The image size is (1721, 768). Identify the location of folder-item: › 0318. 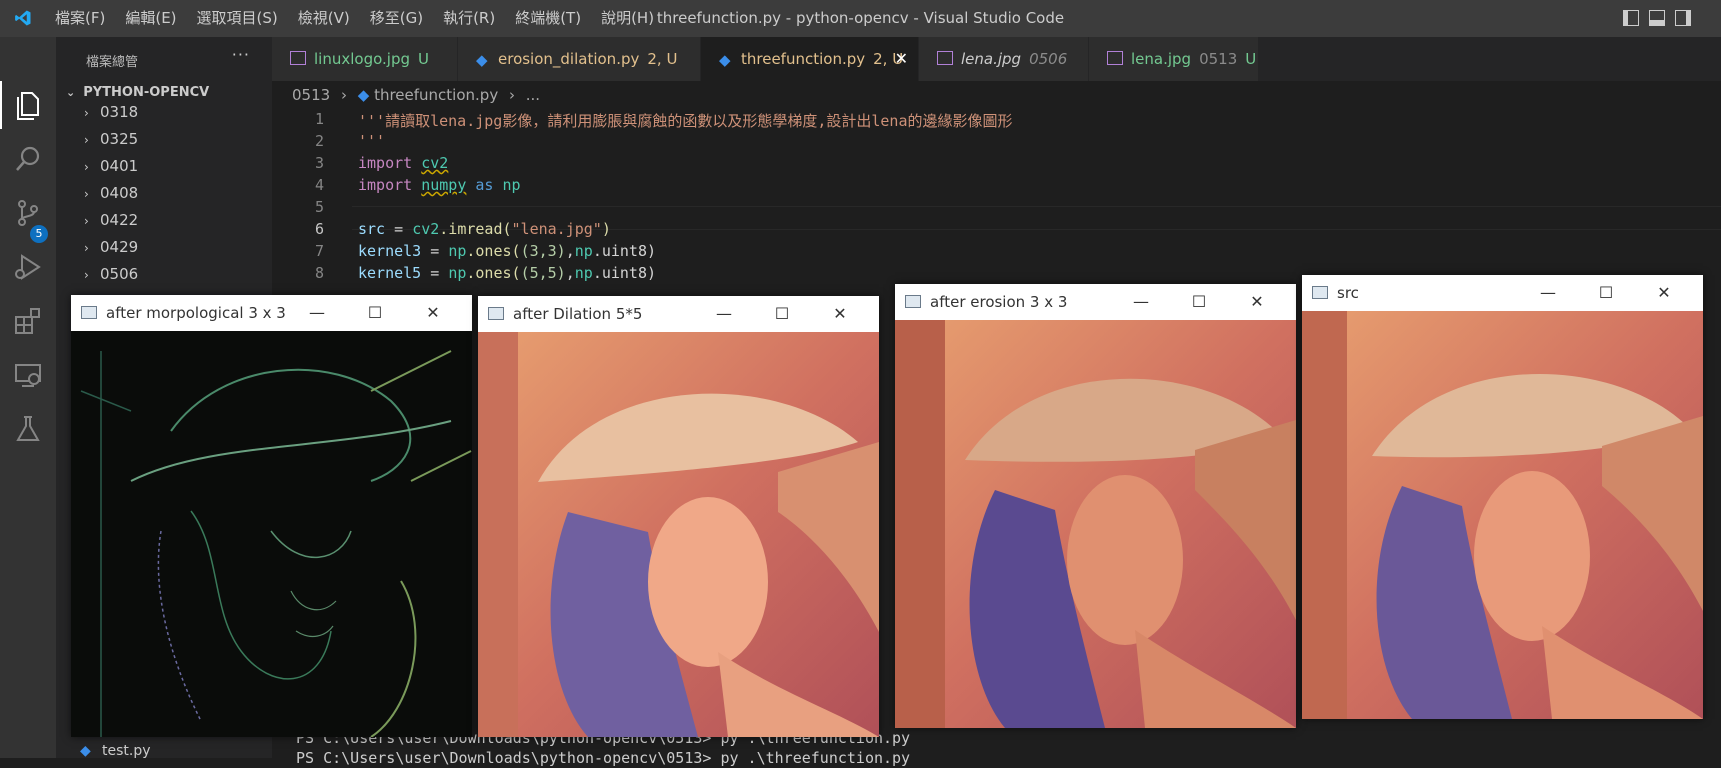
(111, 112).